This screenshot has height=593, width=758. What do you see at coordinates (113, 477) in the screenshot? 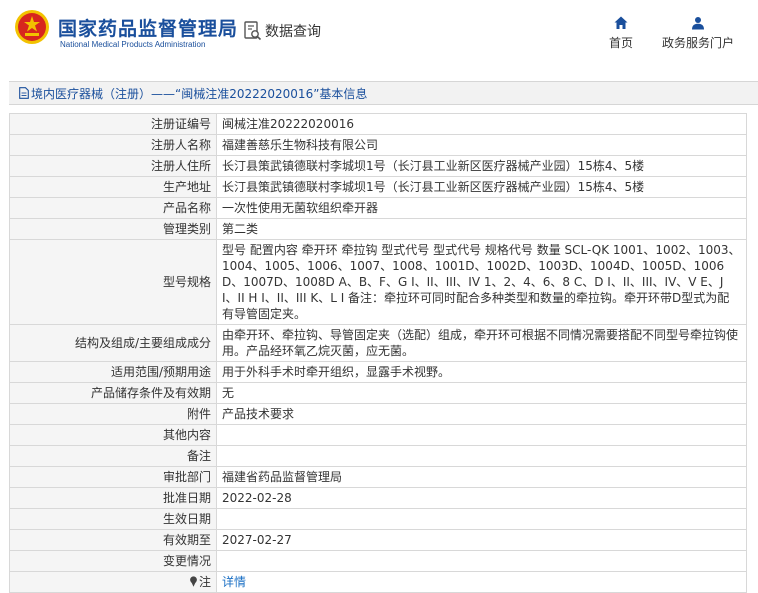
I see `field-label: 审批部门` at bounding box center [113, 477].